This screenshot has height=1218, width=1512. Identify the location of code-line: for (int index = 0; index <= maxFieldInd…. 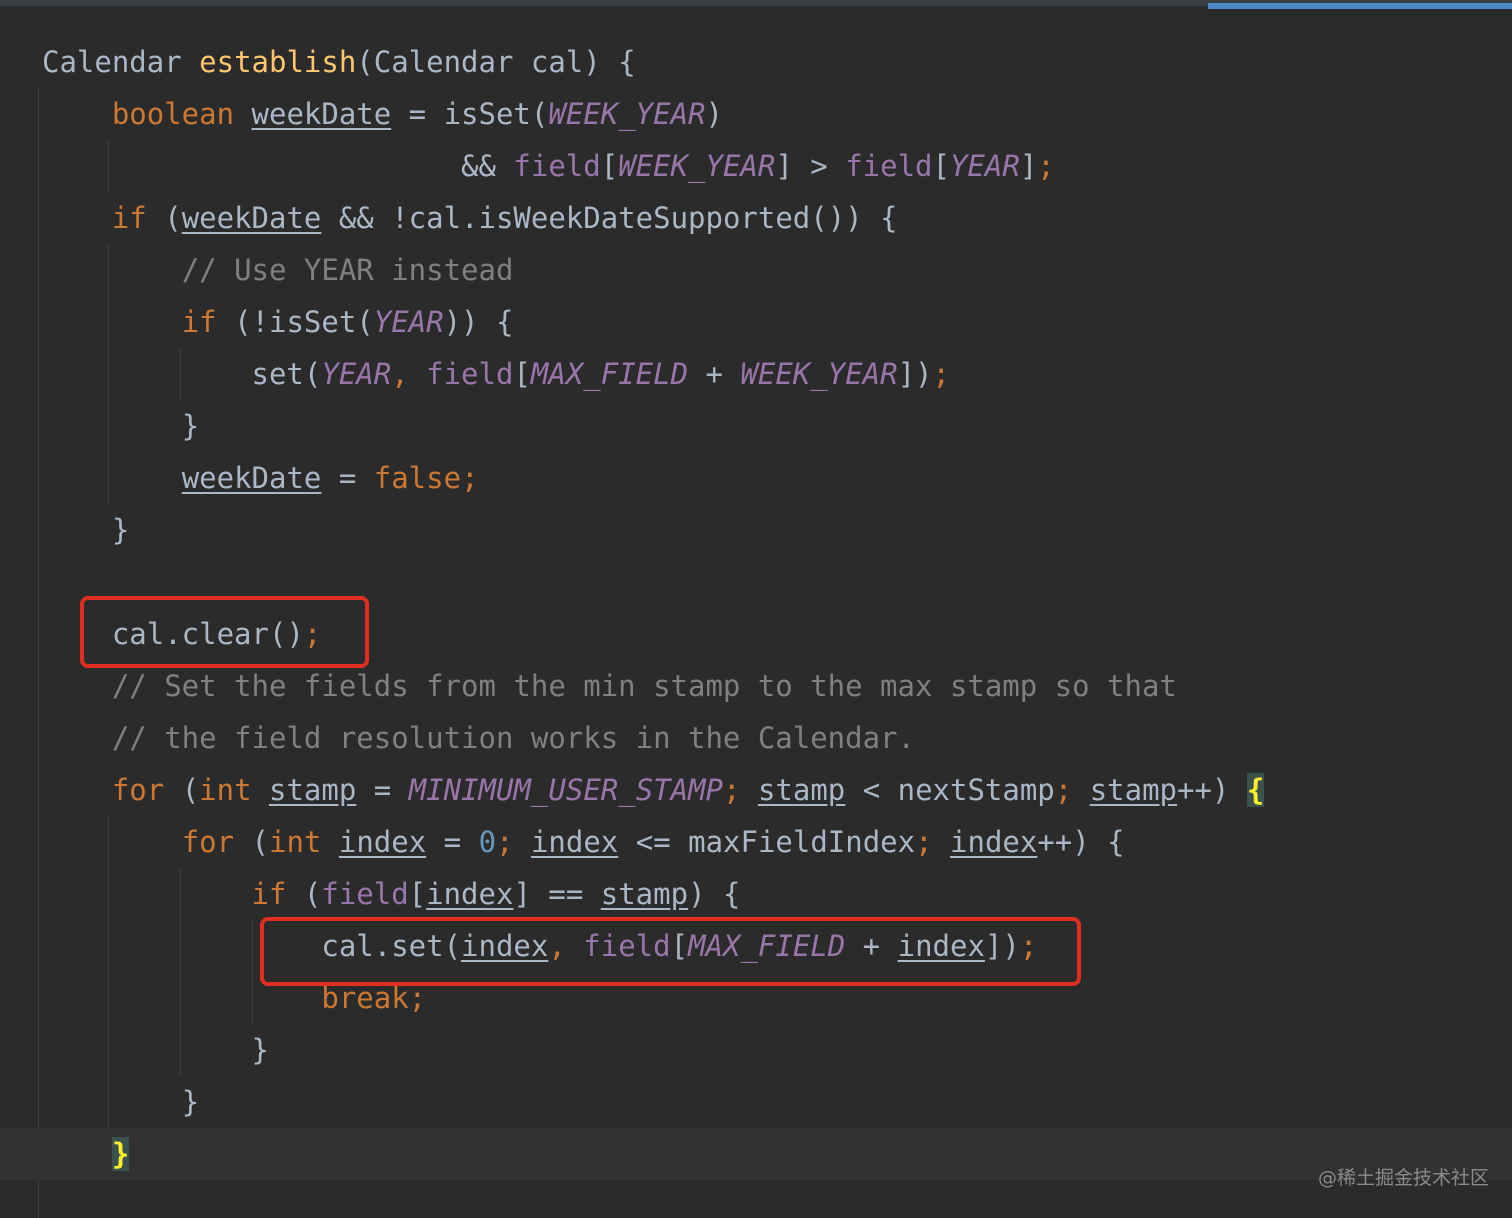
(653, 842).